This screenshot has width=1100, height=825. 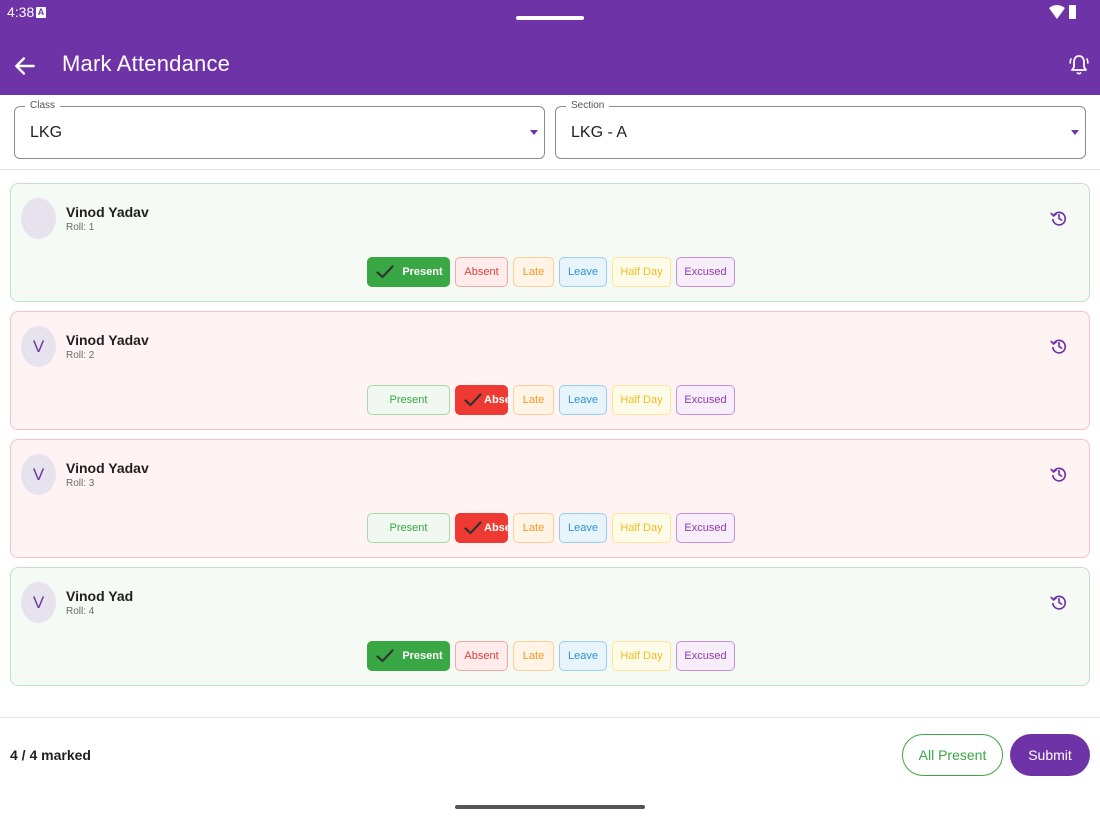 What do you see at coordinates (25, 66) in the screenshot?
I see `back-arrow-icon` at bounding box center [25, 66].